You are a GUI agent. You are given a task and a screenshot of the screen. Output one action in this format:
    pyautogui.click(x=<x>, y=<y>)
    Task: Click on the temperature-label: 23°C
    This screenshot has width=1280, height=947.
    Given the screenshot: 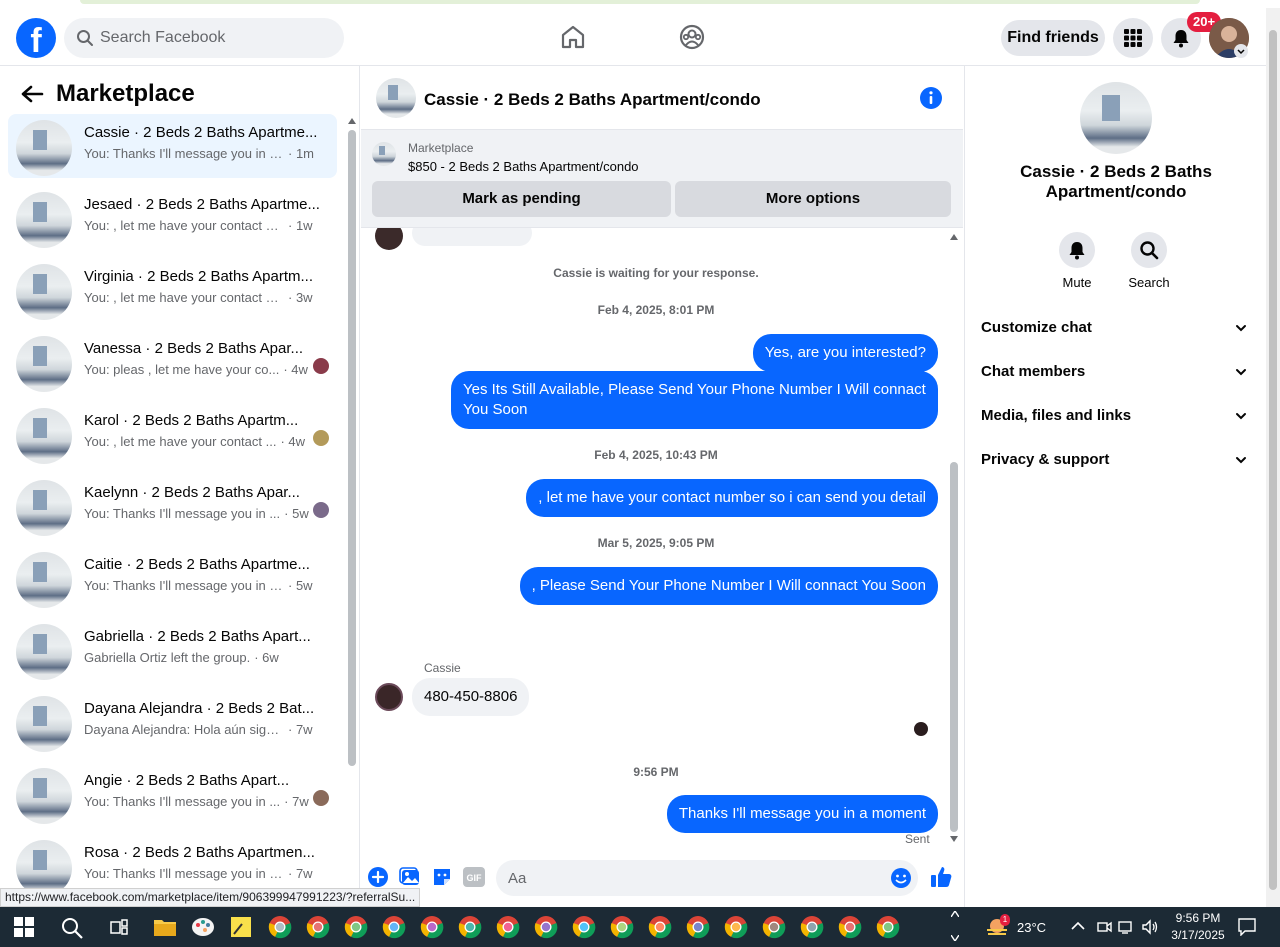 What is the action you would take?
    pyautogui.click(x=1031, y=927)
    